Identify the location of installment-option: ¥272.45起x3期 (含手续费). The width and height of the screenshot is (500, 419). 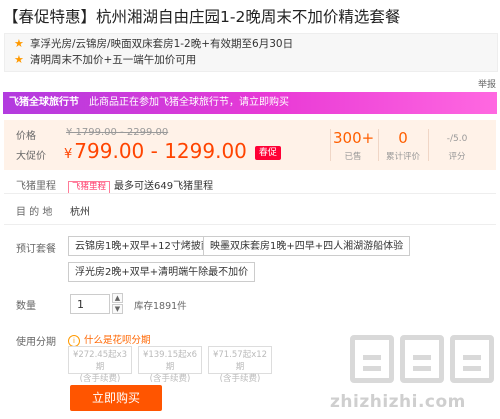
(100, 365).